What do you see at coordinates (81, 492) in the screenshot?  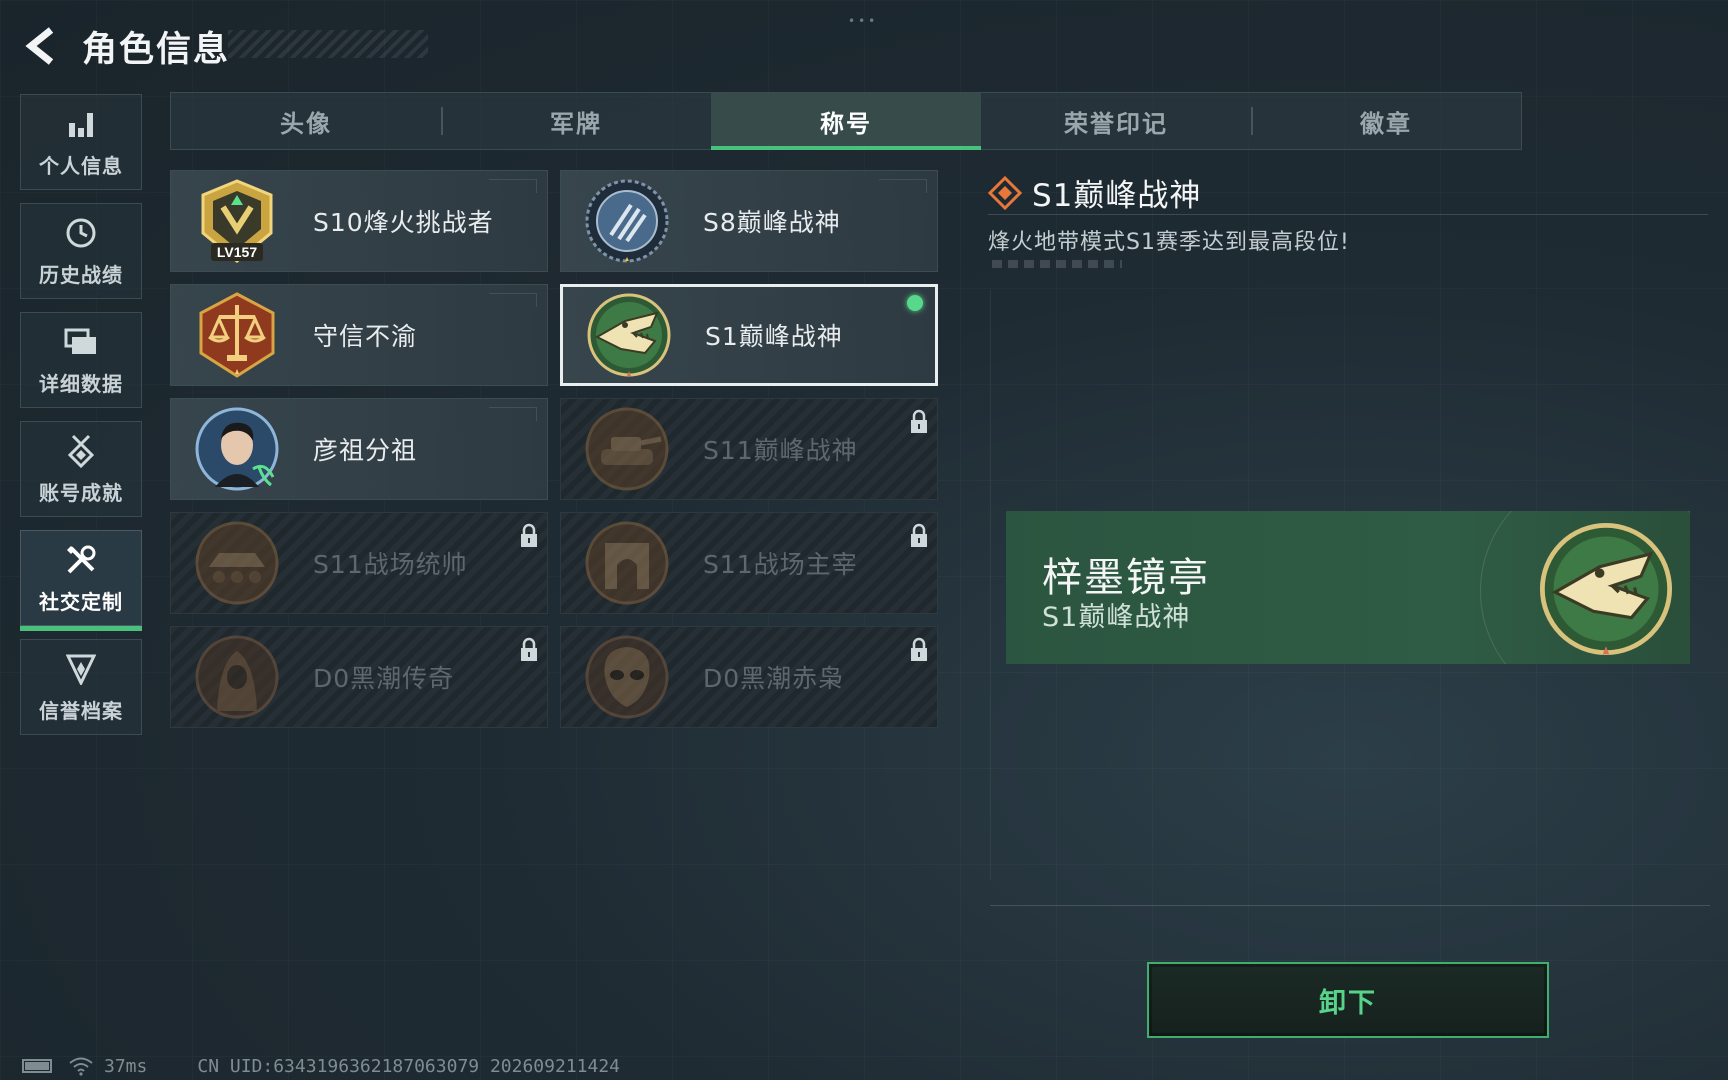 I see `sidebar-item-label: 账号成就` at bounding box center [81, 492].